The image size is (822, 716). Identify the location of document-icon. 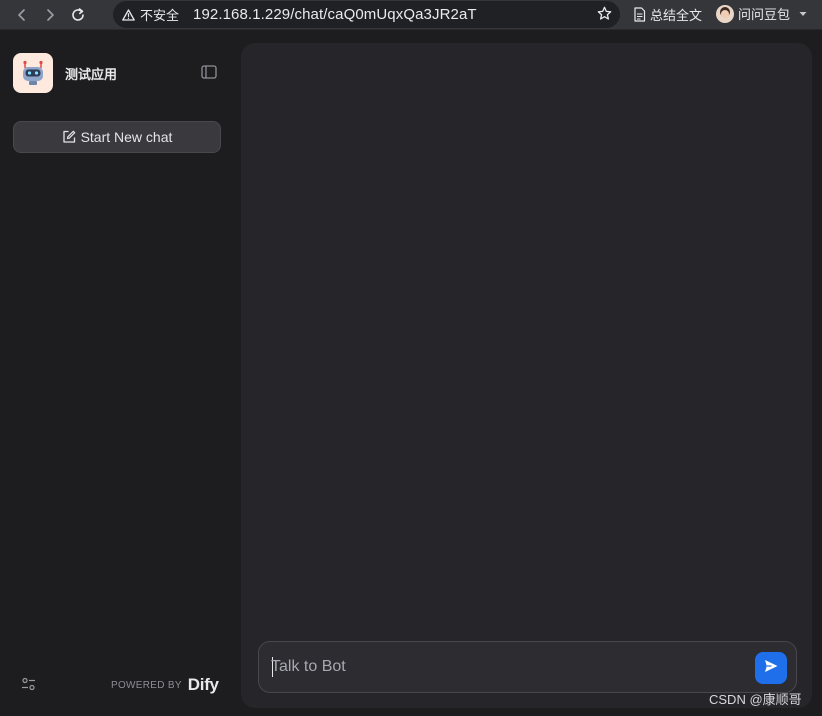
(639, 14).